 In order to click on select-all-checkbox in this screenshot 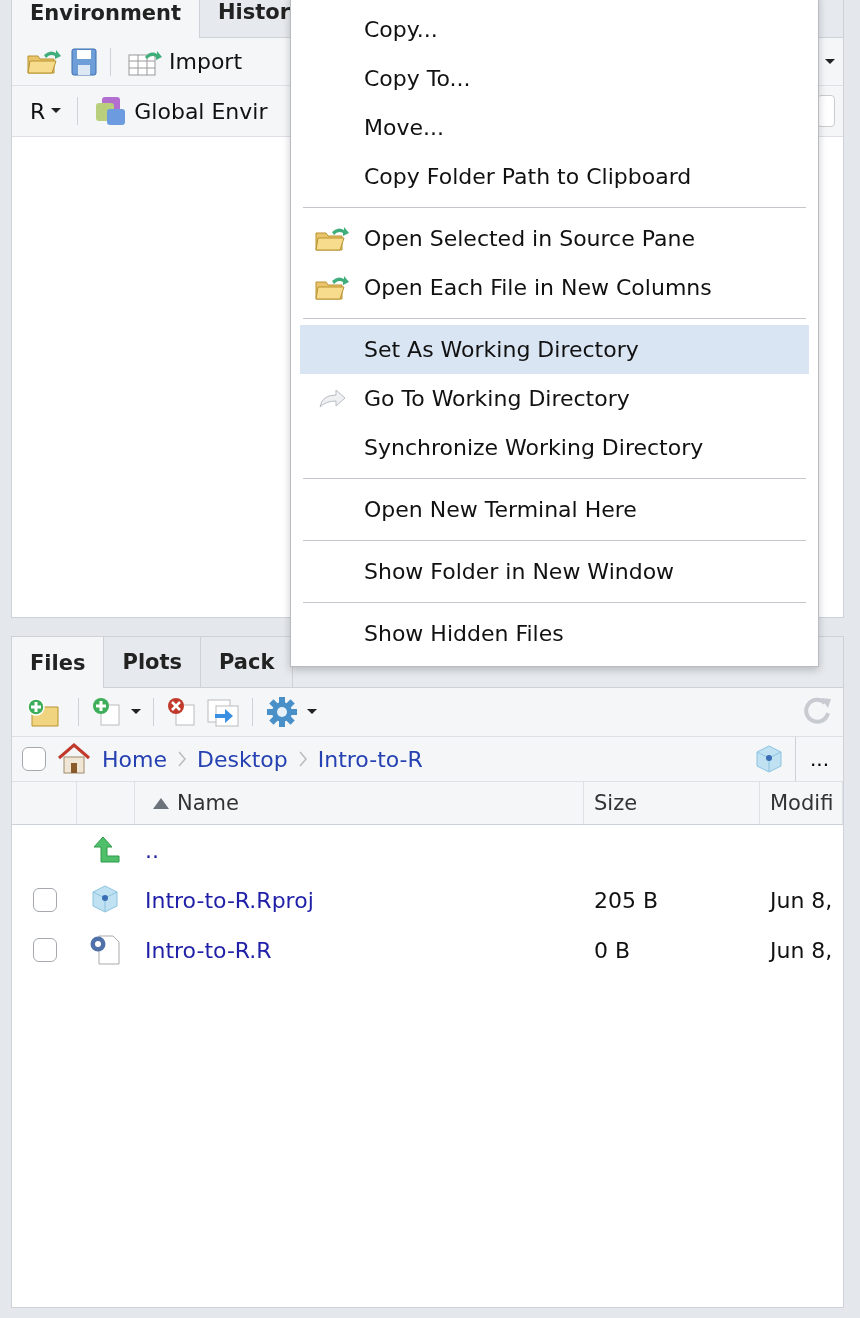, I will do `click(34, 759)`.